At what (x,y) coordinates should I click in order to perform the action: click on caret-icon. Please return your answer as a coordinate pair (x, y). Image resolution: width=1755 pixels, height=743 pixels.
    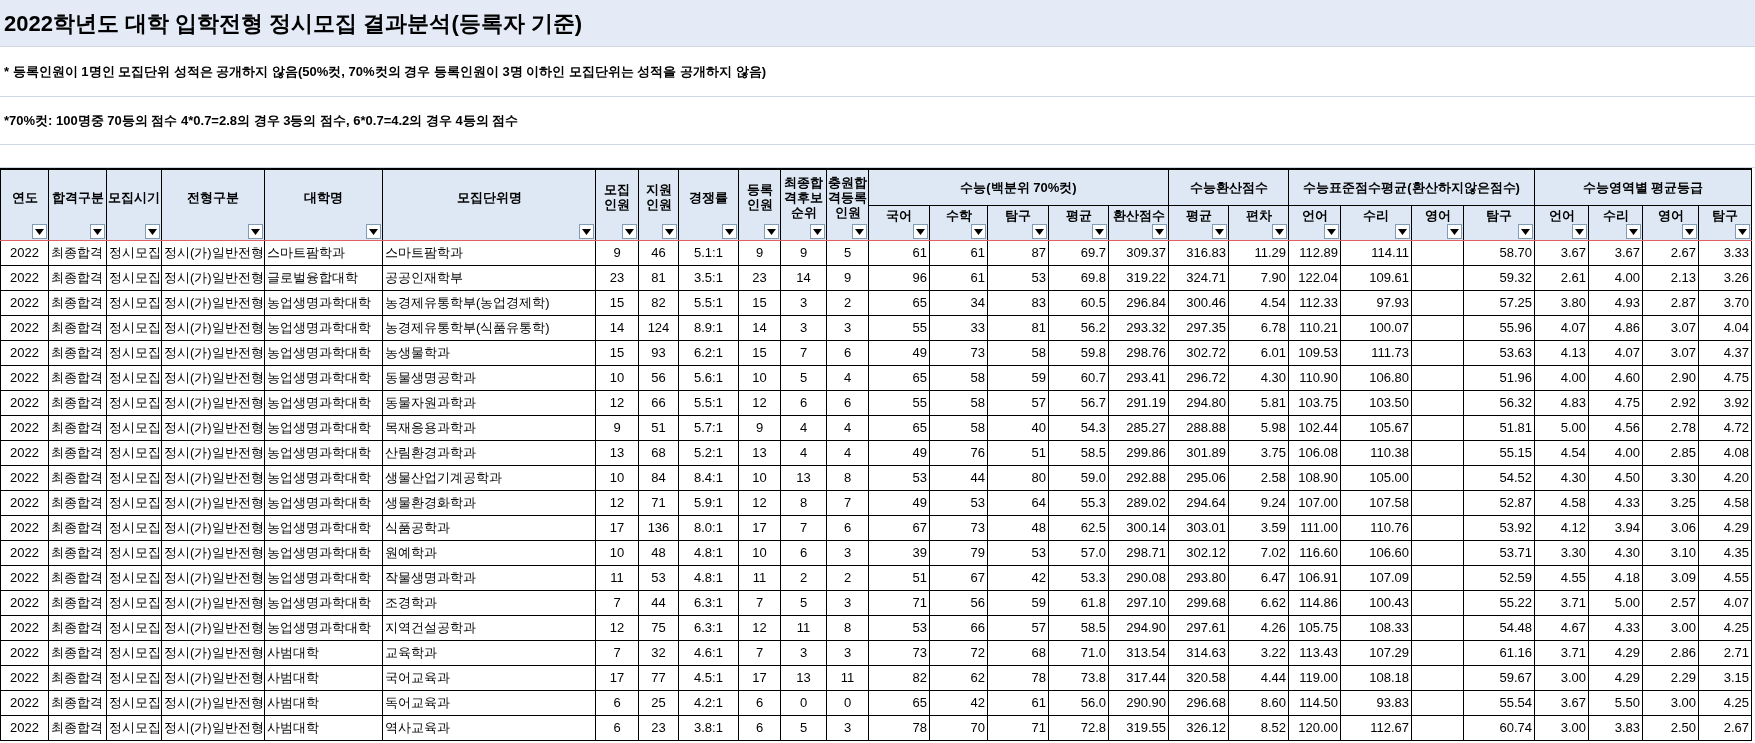
    Looking at the image, I should click on (859, 231).